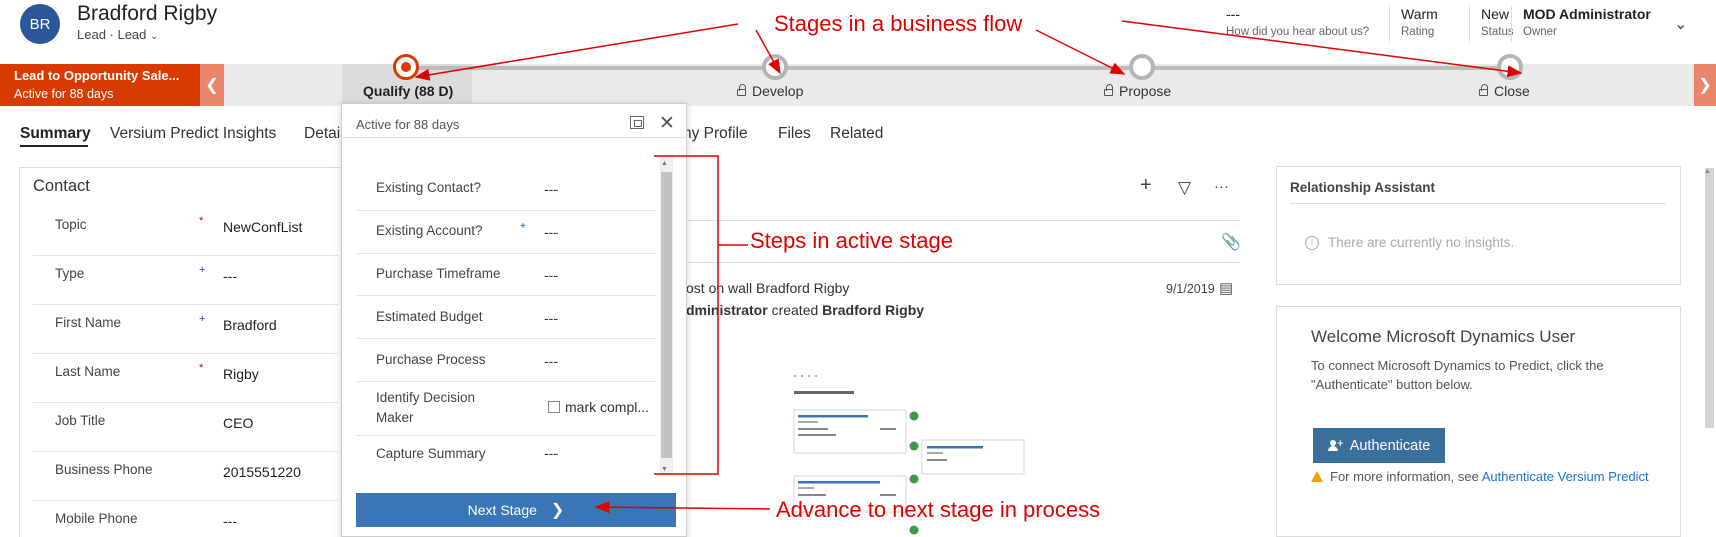  What do you see at coordinates (212, 85) in the screenshot?
I see `chevron-left-icon: ❮` at bounding box center [212, 85].